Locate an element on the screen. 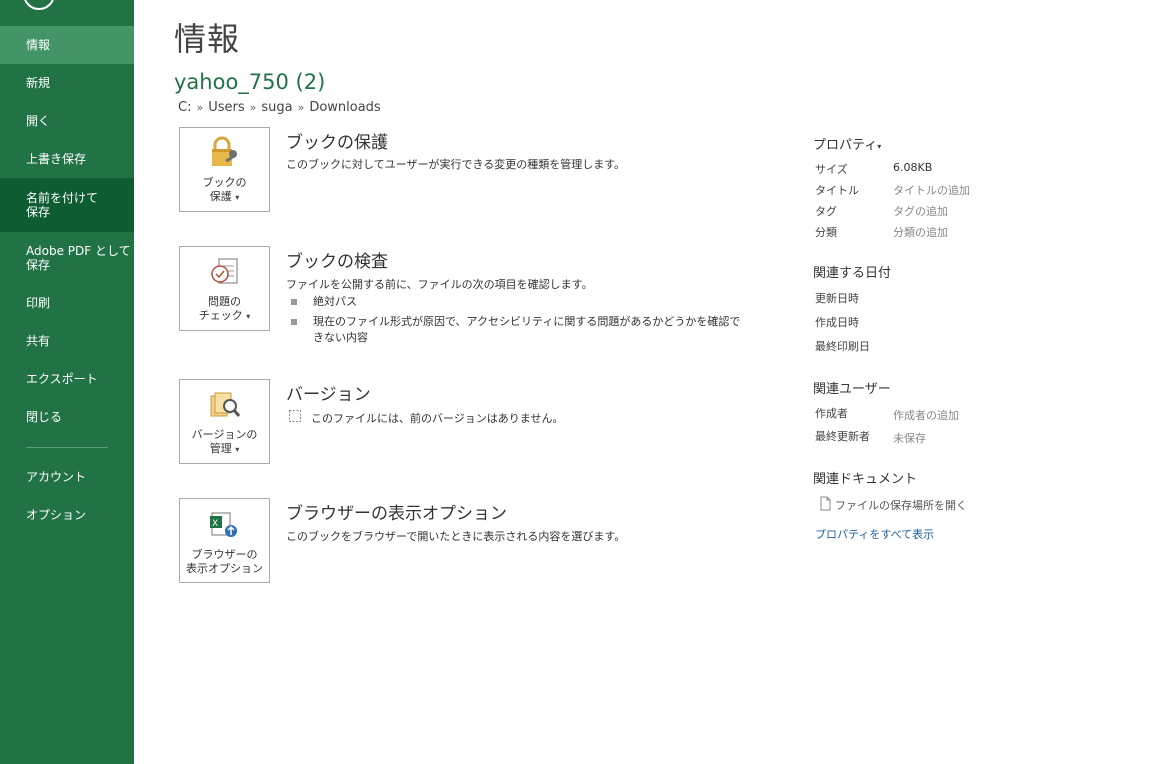 The height and width of the screenshot is (764, 1152). nav-save-label: 上書き保存 is located at coordinates (56, 159).